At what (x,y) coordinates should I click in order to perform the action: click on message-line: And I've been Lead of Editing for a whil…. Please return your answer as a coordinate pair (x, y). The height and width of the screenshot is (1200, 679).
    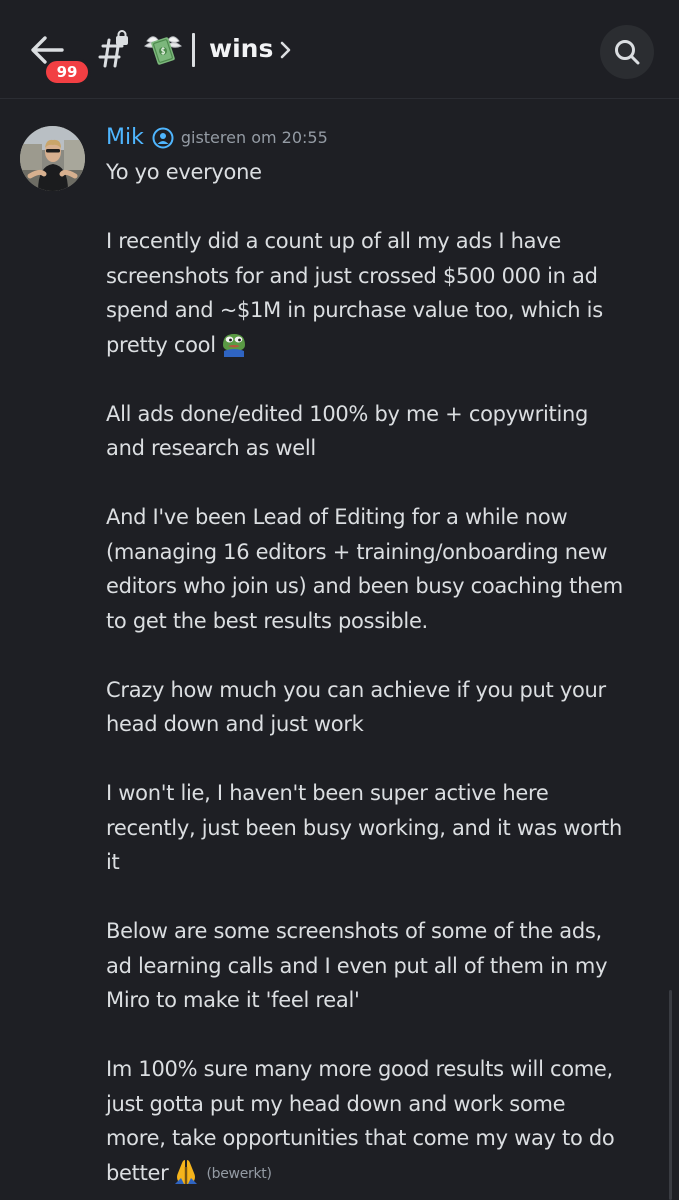
    Looking at the image, I should click on (337, 517).